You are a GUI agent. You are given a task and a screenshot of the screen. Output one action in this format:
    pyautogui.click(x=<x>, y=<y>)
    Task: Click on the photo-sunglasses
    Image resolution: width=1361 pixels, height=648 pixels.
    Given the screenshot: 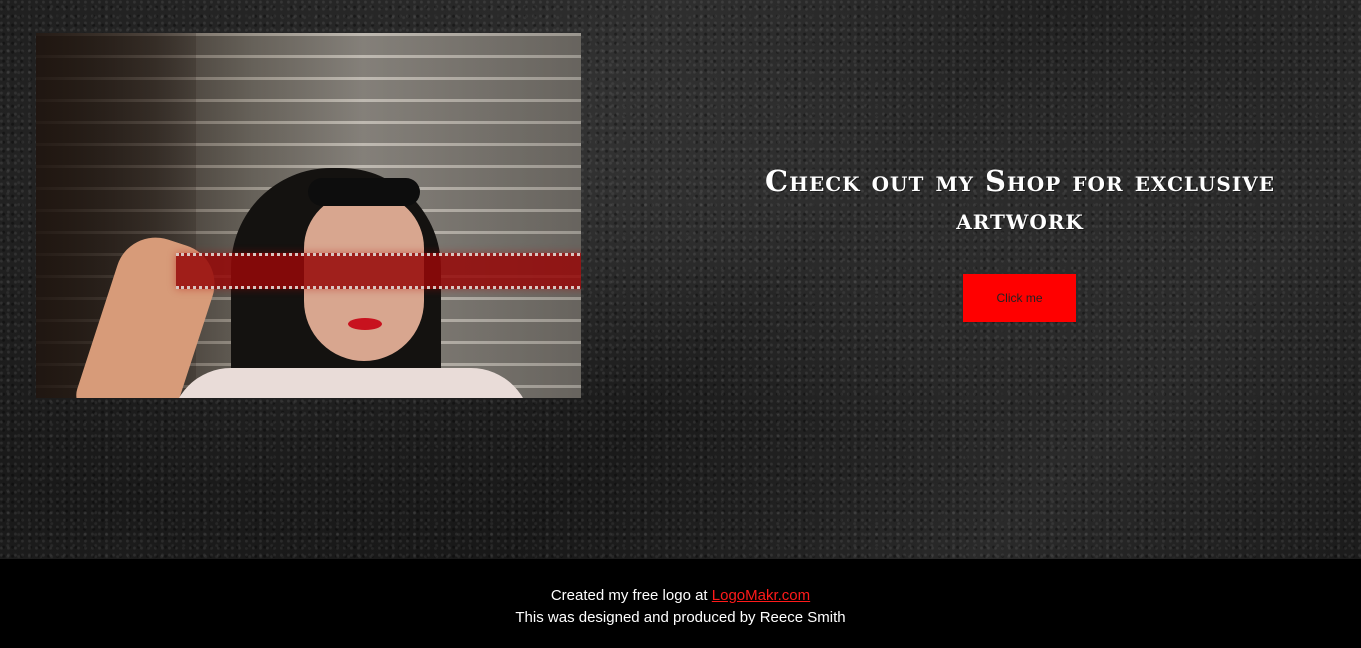 What is the action you would take?
    pyautogui.click(x=364, y=192)
    